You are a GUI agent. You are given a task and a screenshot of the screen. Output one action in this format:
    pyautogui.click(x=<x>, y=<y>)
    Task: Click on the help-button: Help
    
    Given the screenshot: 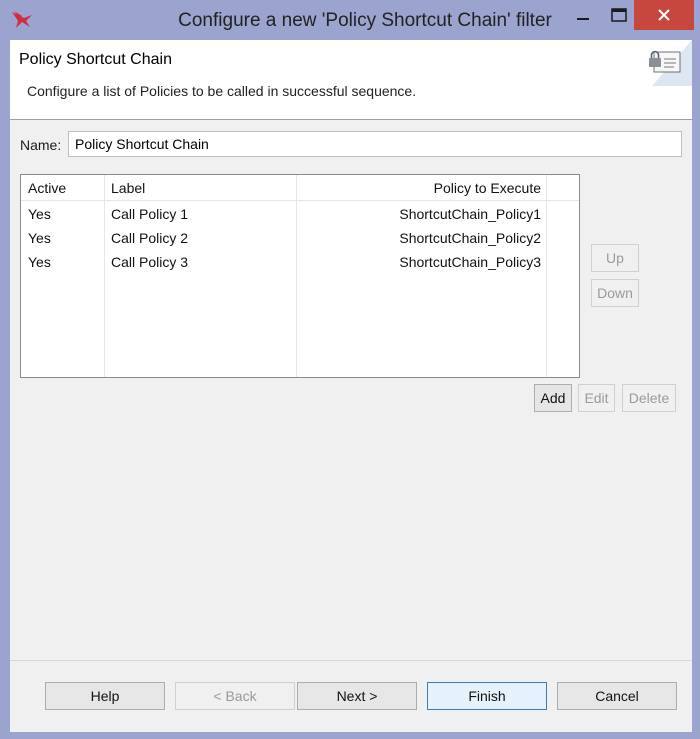 What is the action you would take?
    pyautogui.click(x=105, y=696)
    